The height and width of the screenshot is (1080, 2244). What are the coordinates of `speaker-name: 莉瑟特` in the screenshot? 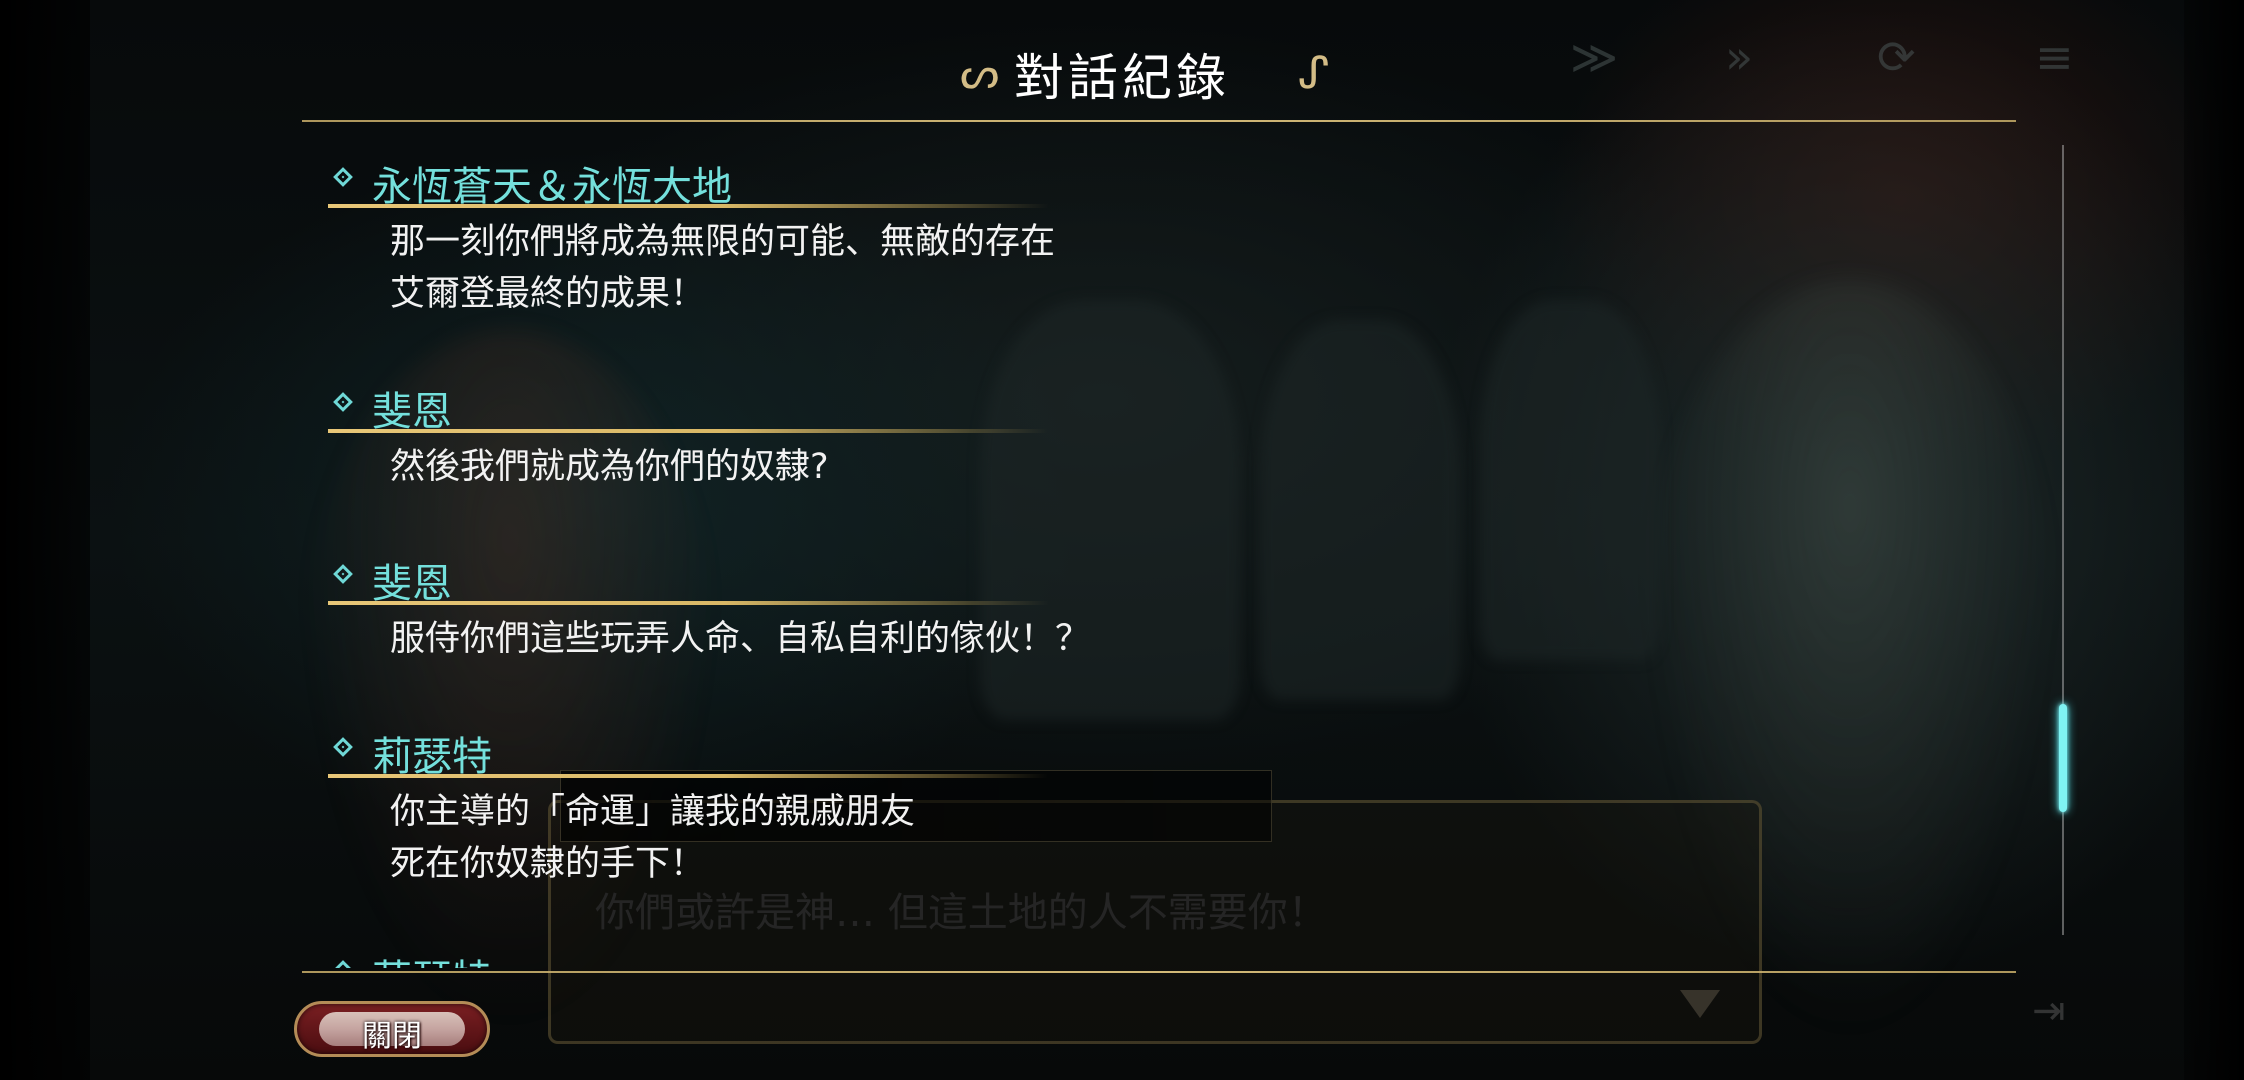 It's located at (432, 957).